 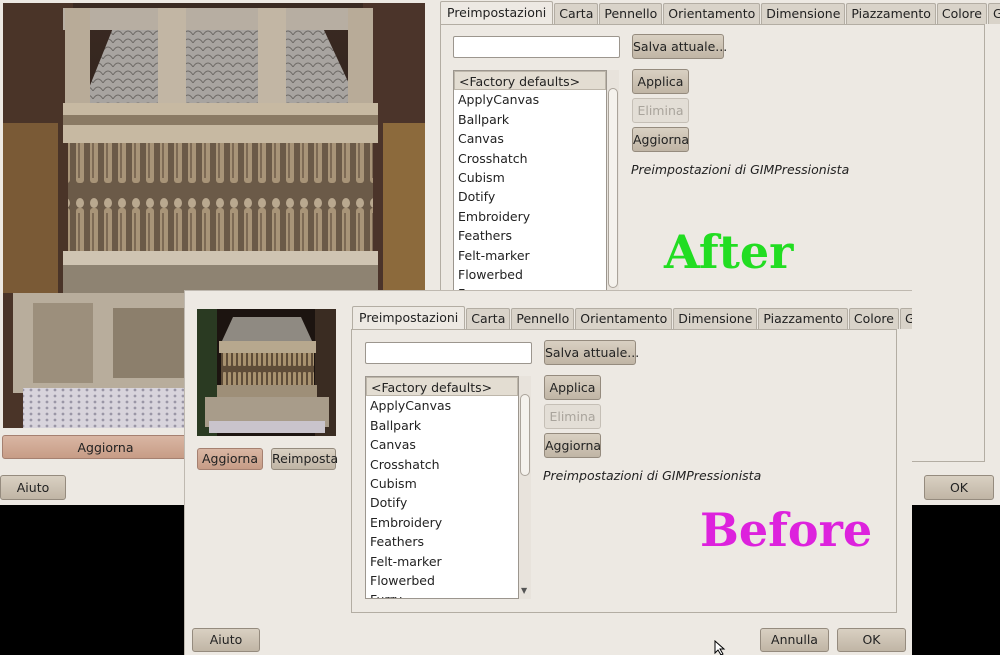 What do you see at coordinates (794, 640) in the screenshot?
I see `before-cancel-button: Annulla` at bounding box center [794, 640].